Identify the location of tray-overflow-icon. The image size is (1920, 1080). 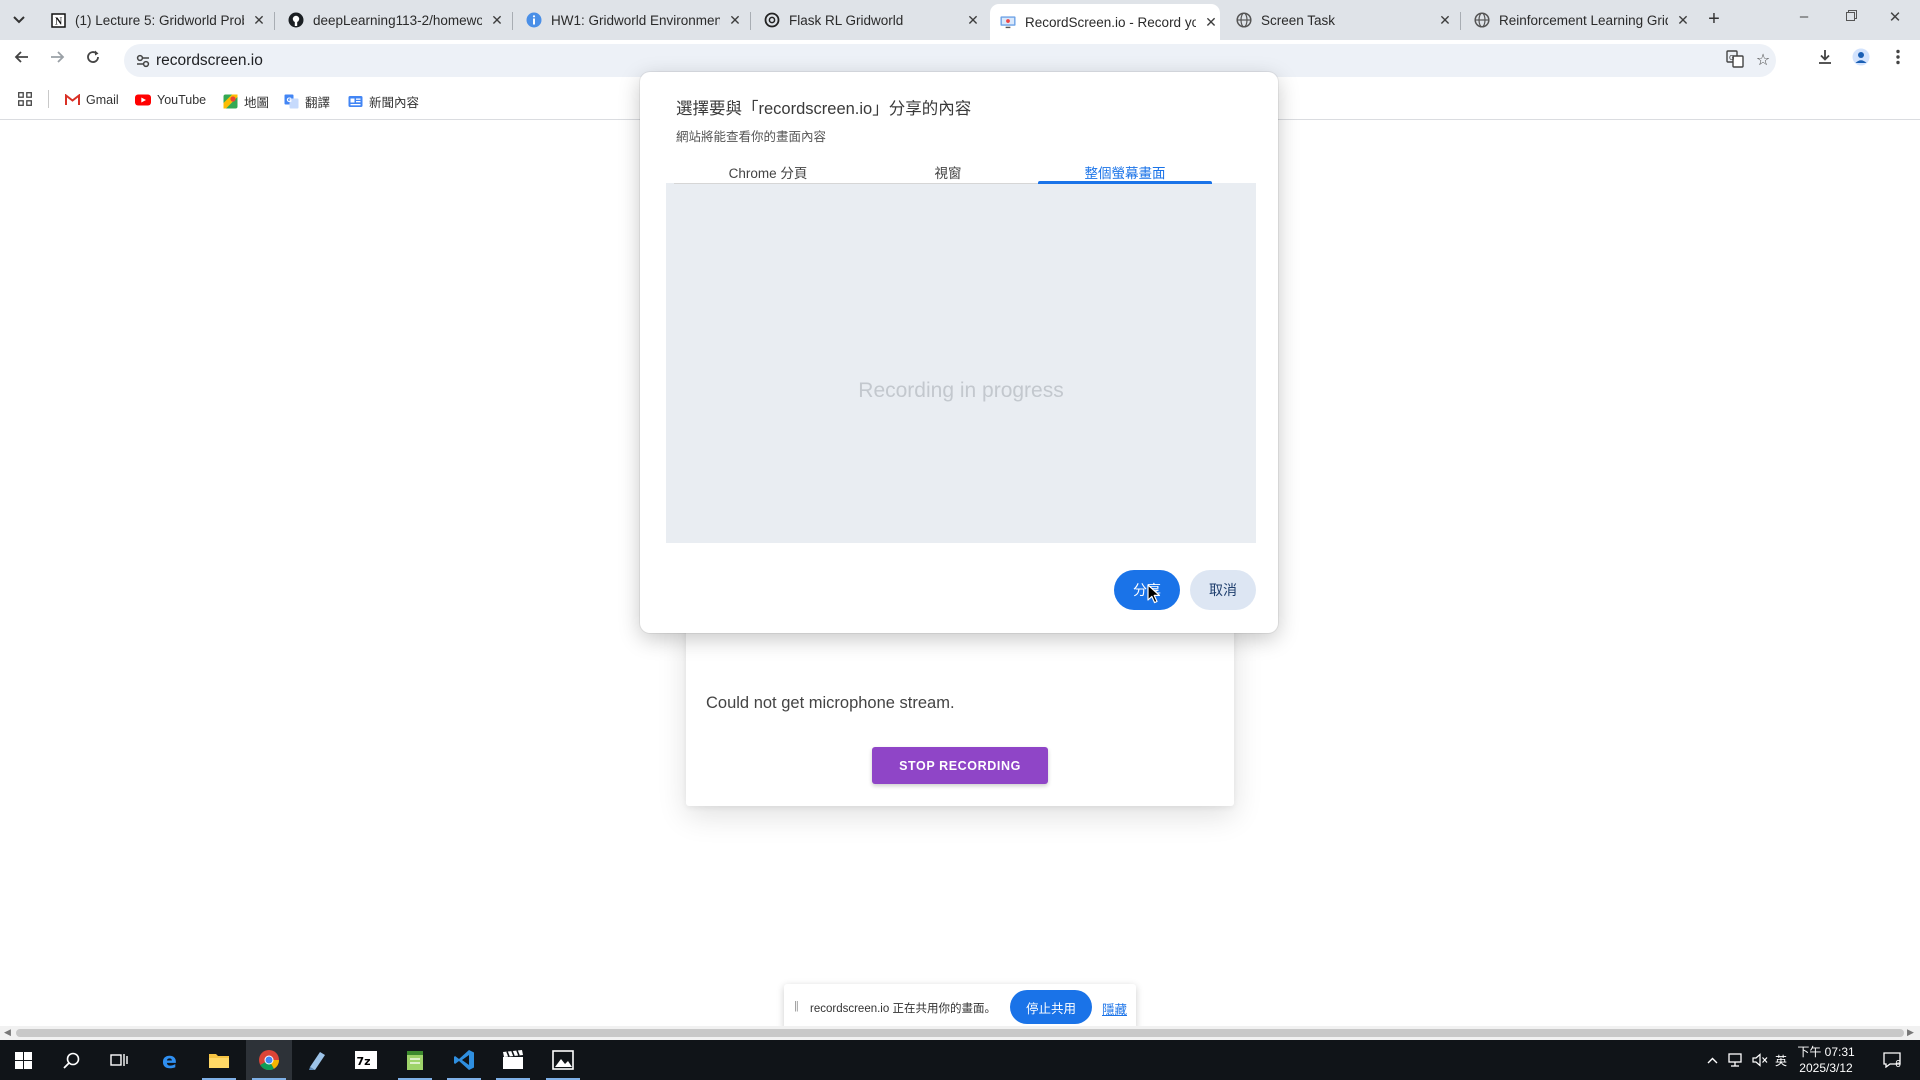
(1712, 1060).